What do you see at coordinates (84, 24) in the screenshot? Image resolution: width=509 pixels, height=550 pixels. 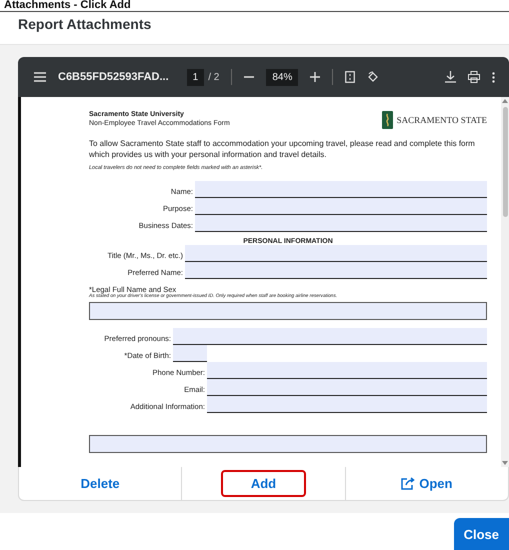 I see `dialog-title: Report Attachments` at bounding box center [84, 24].